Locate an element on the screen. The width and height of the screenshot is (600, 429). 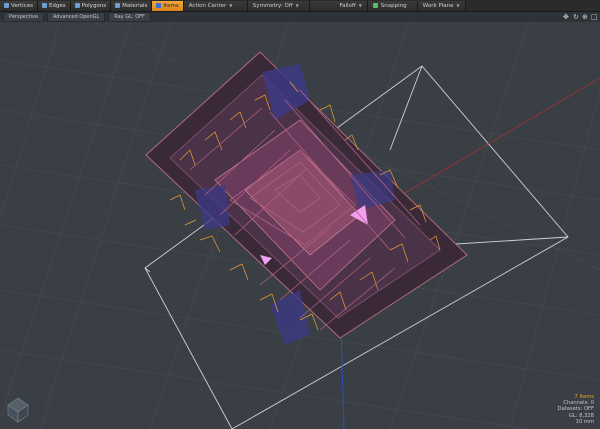
snapping-label: Snapping is located at coordinates (393, 5).